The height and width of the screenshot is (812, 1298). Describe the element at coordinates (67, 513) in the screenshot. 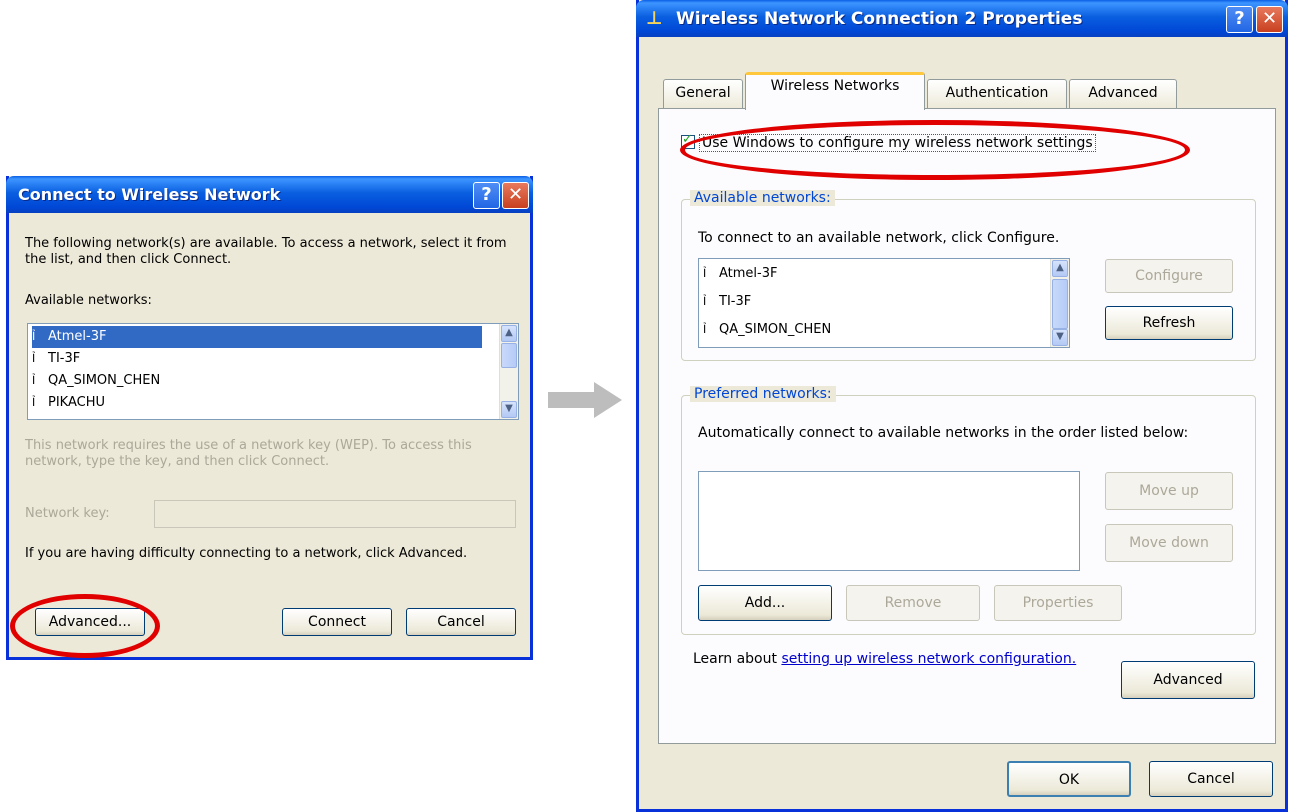

I see `network-key-label: Network key:` at that location.